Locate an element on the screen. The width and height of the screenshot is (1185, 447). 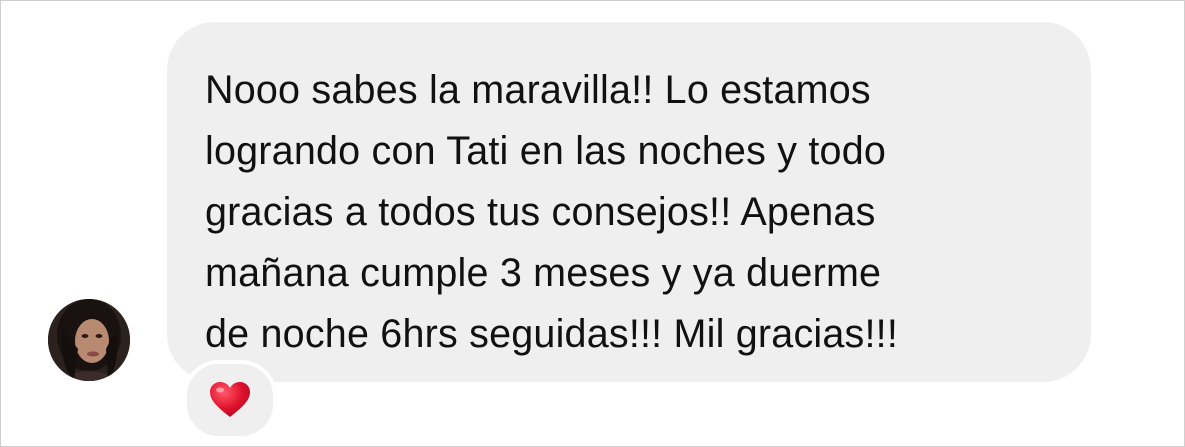
message-line: de noche 6hrs seguidas!!! Mil gracias!!! is located at coordinates (552, 334).